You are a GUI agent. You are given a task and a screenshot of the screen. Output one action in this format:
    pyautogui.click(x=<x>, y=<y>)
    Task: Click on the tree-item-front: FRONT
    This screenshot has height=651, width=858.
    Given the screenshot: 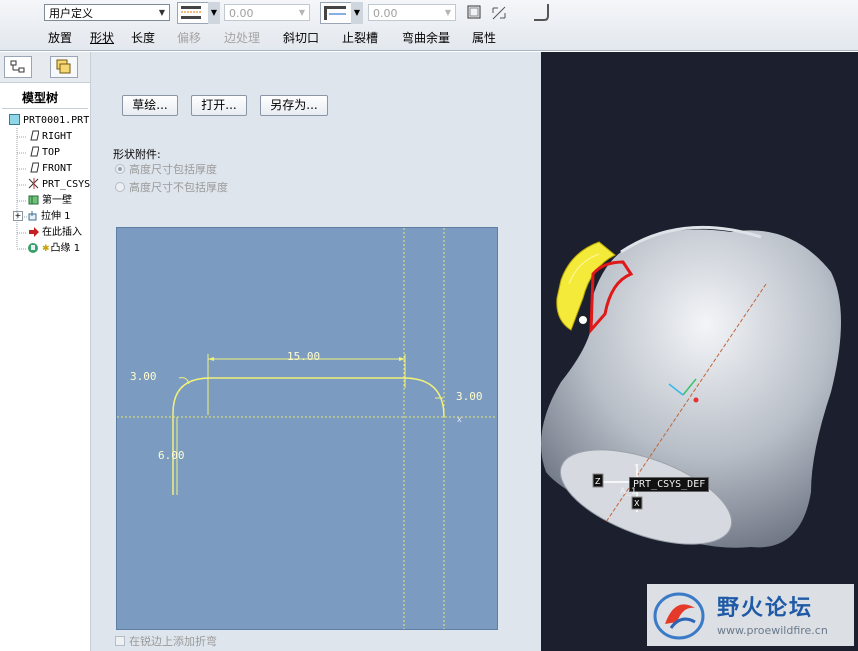 What is the action you would take?
    pyautogui.click(x=50, y=169)
    